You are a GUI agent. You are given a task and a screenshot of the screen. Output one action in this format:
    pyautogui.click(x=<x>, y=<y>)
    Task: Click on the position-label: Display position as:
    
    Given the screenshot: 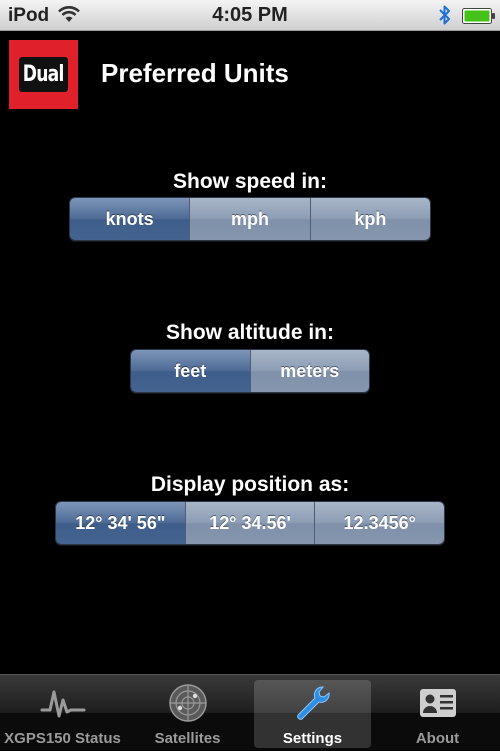 What is the action you would take?
    pyautogui.click(x=250, y=484)
    